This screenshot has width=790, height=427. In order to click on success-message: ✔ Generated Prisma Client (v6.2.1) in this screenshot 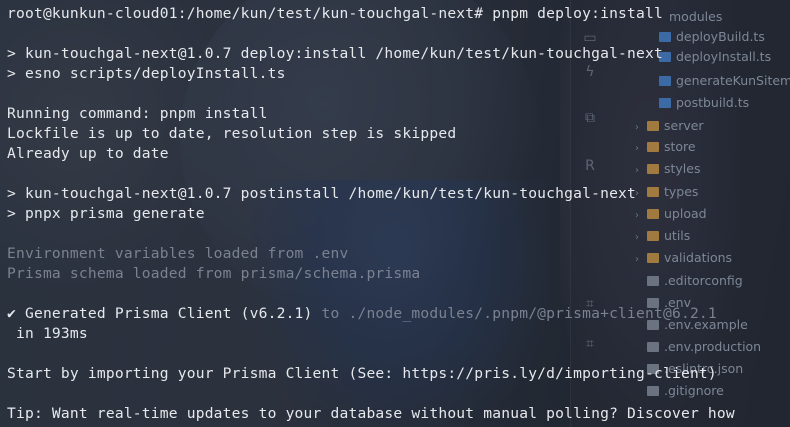, I will do `click(160, 313)`.